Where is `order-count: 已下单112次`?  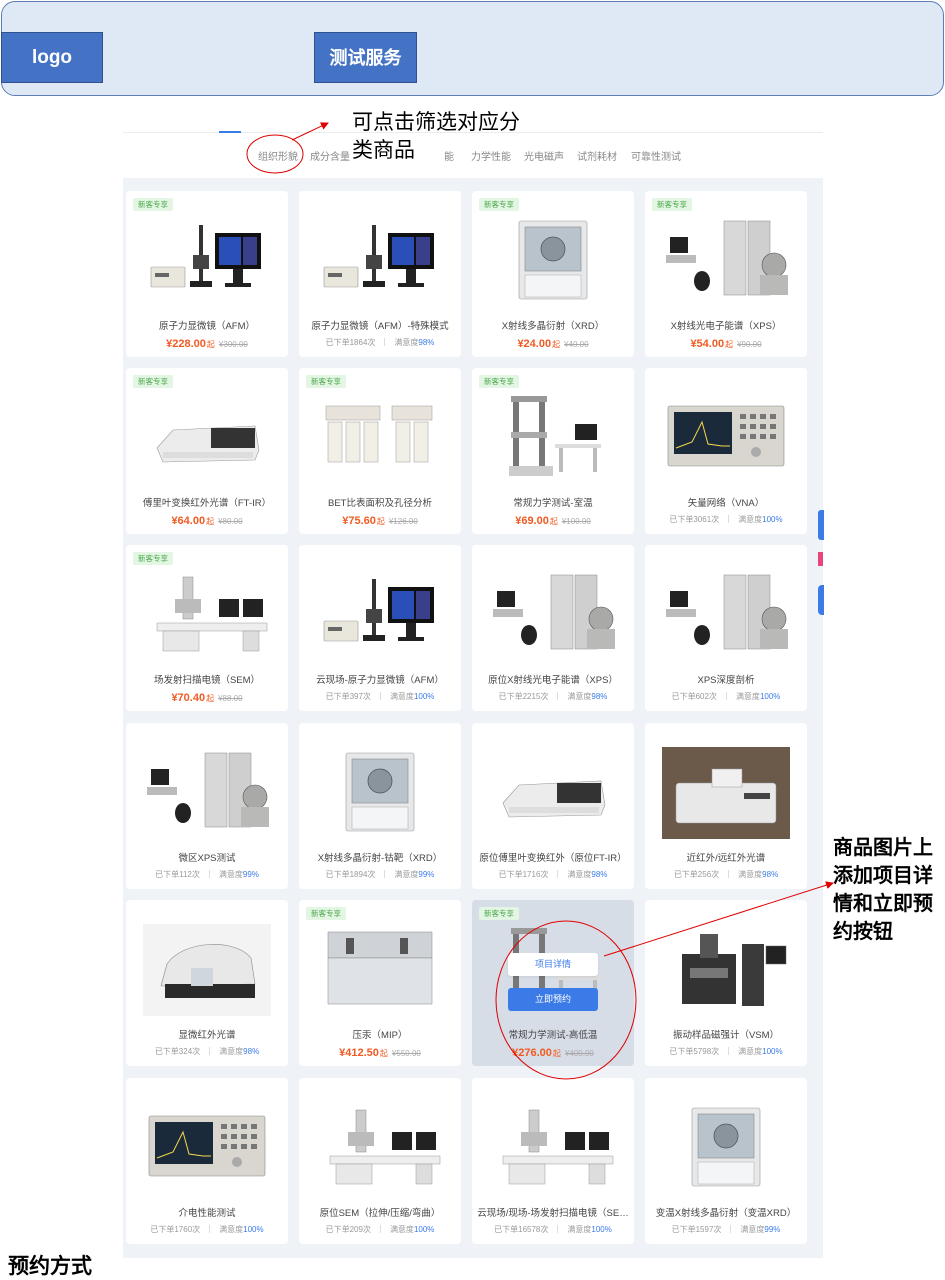
order-count: 已下单112次 is located at coordinates (177, 874).